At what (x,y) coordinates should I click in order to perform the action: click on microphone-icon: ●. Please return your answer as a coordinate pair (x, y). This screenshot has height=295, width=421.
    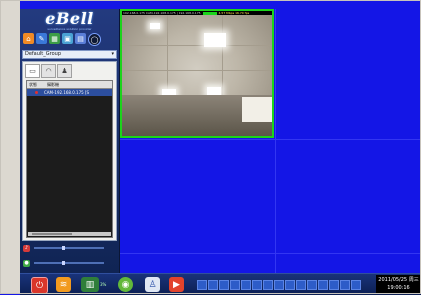
    Looking at the image, I should click on (26, 263).